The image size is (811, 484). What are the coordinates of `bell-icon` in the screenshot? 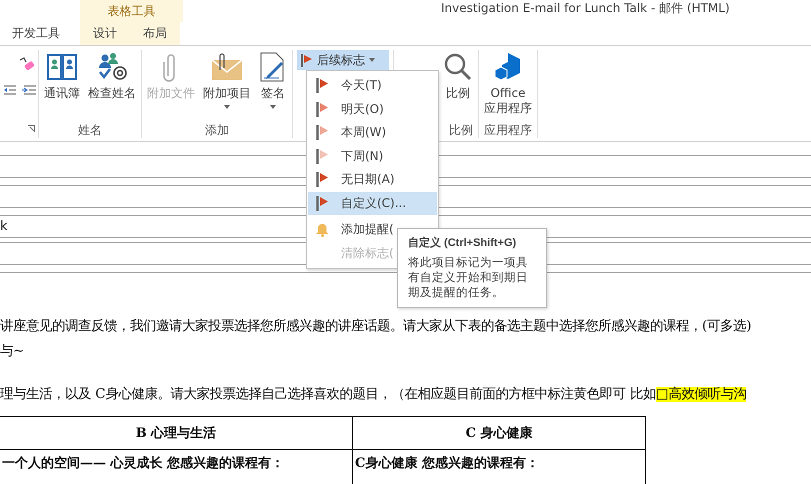 It's located at (322, 229).